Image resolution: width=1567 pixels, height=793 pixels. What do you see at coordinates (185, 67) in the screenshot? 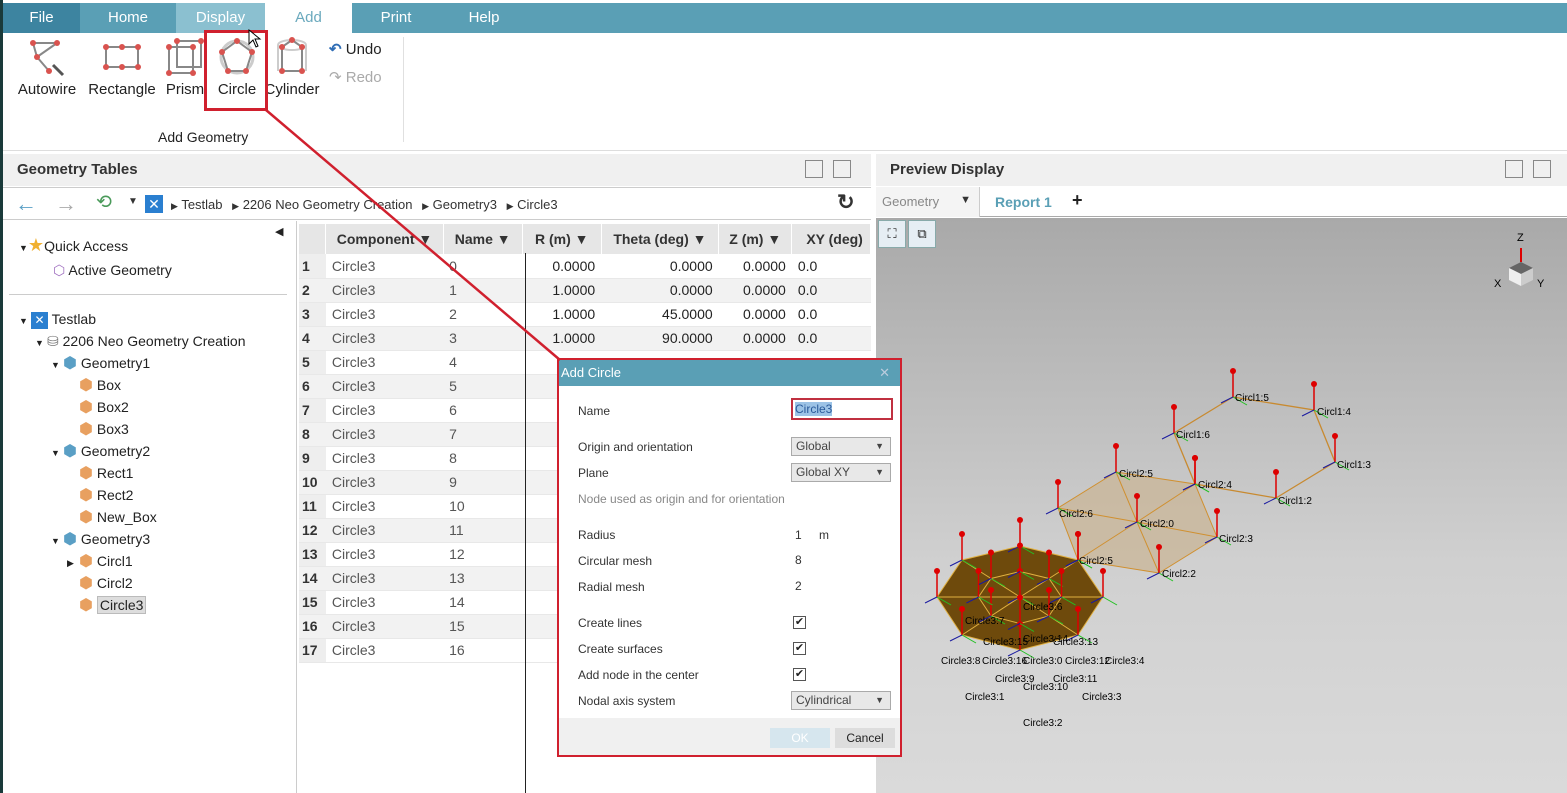
I see `prism-button: Prism` at bounding box center [185, 67].